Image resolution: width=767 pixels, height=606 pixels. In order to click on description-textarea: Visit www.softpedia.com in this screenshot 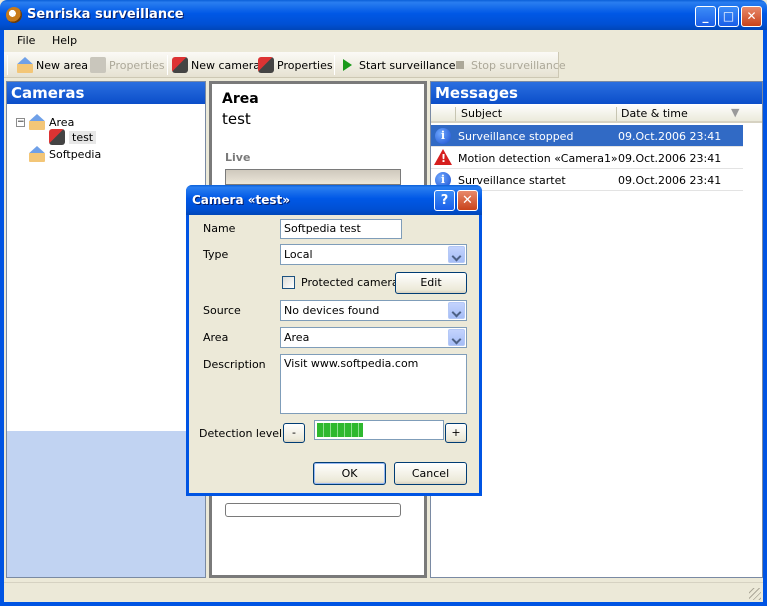, I will do `click(373, 384)`.